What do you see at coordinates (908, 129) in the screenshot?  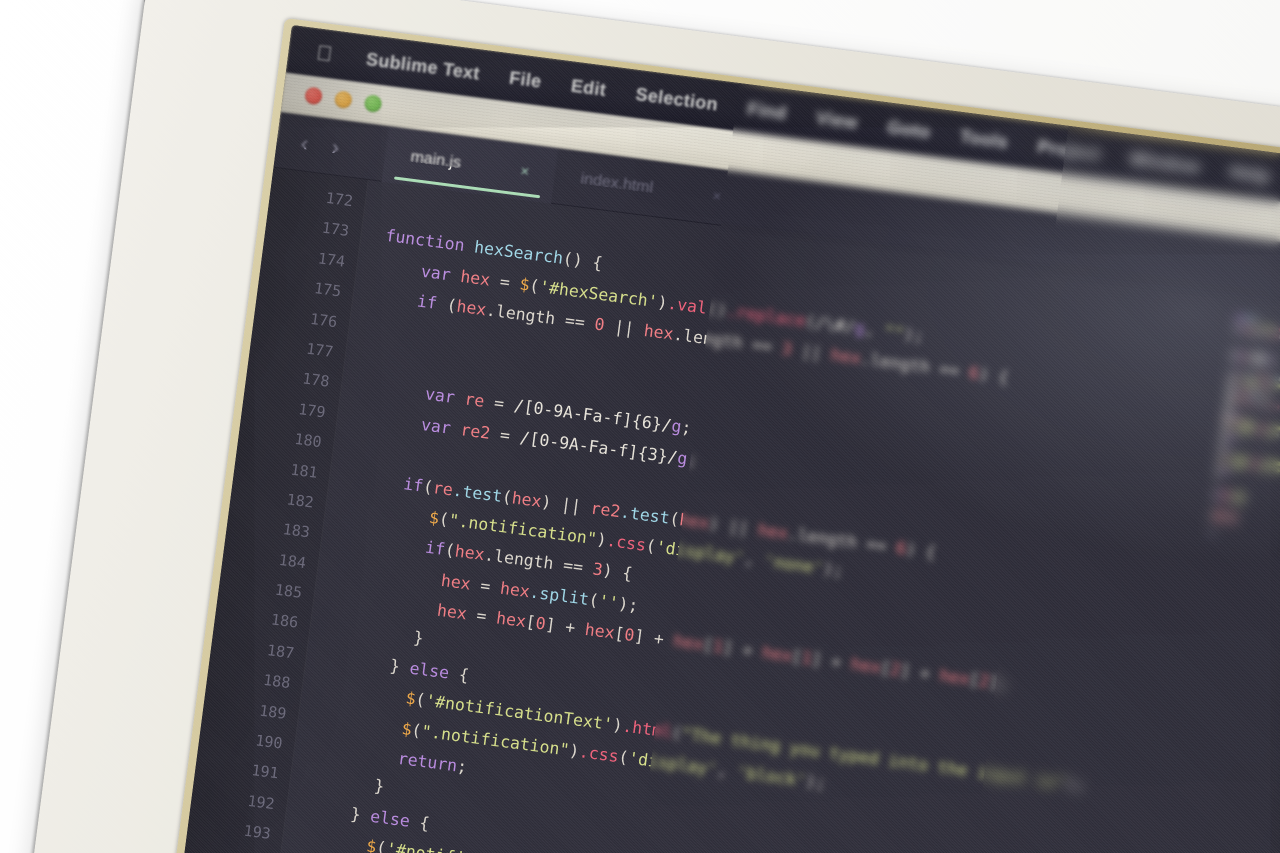 I see `menu-goto: Goto` at bounding box center [908, 129].